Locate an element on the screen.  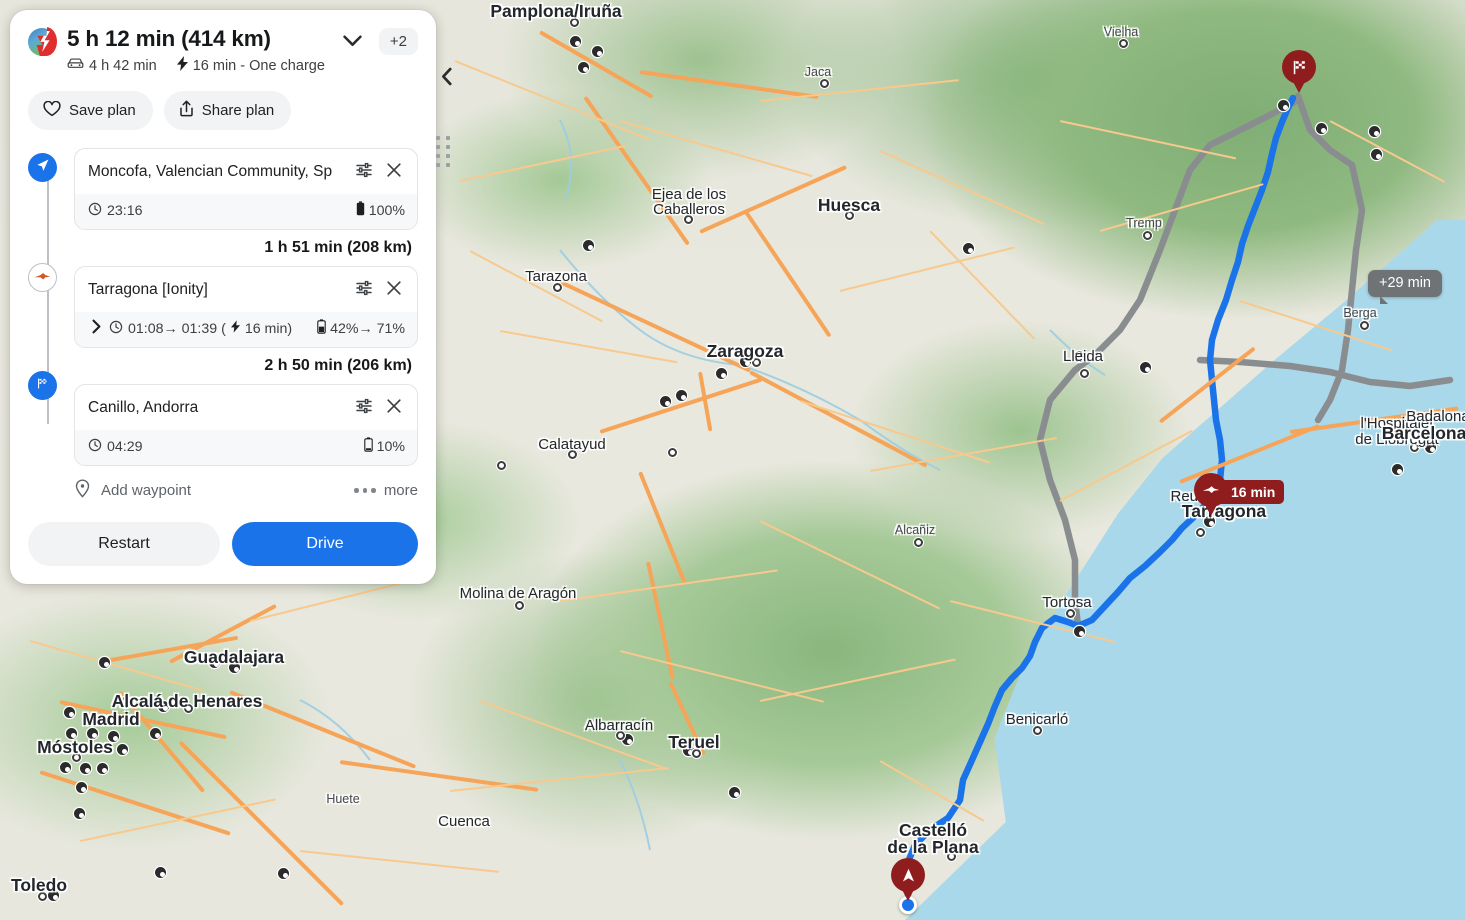
sliders-icon is located at coordinates (364, 172).